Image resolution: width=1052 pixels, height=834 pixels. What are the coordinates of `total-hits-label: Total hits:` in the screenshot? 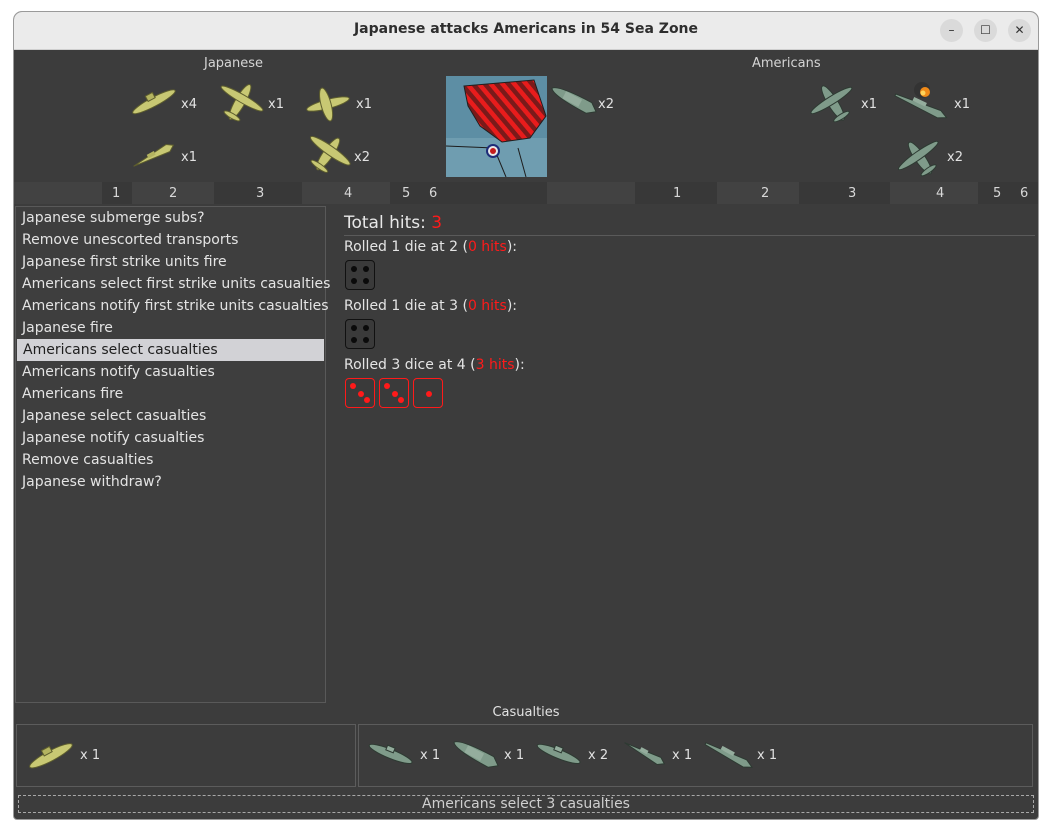 It's located at (388, 223).